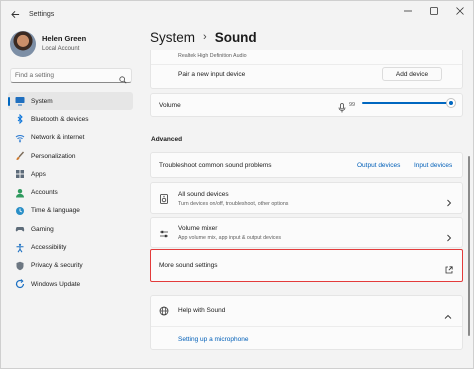 The height and width of the screenshot is (369, 474). What do you see at coordinates (20, 101) in the screenshot?
I see `monitor-icon` at bounding box center [20, 101].